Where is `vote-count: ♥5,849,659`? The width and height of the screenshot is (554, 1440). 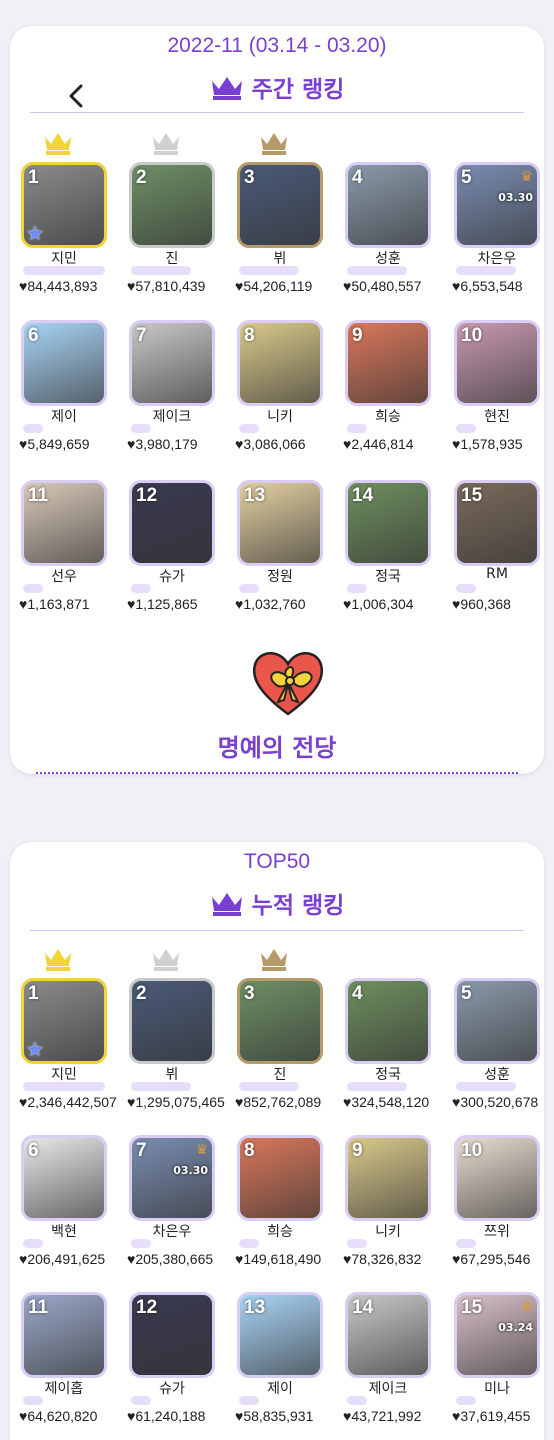
vote-count: ♥5,849,659 is located at coordinates (54, 444).